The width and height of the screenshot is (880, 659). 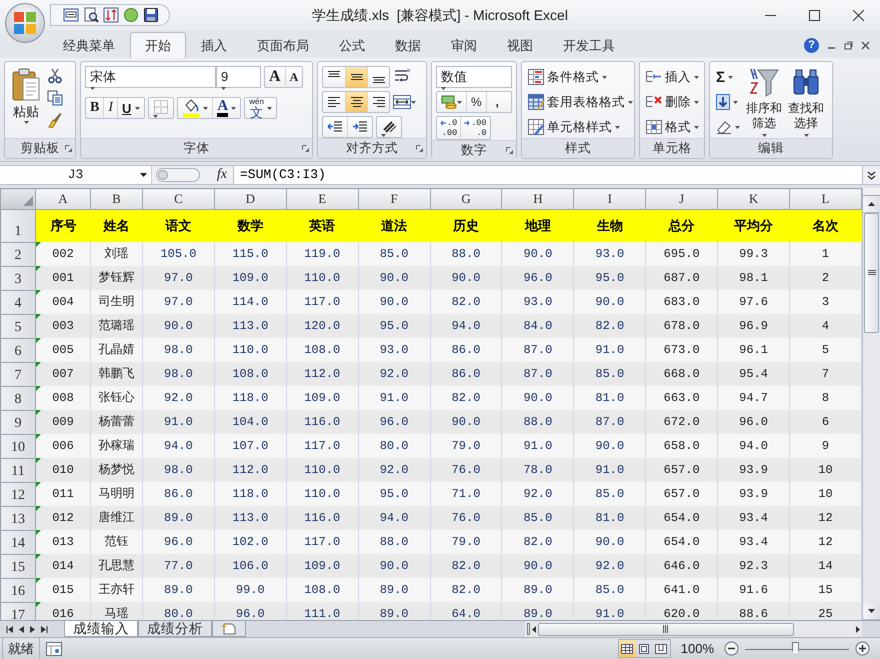 What do you see at coordinates (131, 15) in the screenshot?
I see `circle-icon` at bounding box center [131, 15].